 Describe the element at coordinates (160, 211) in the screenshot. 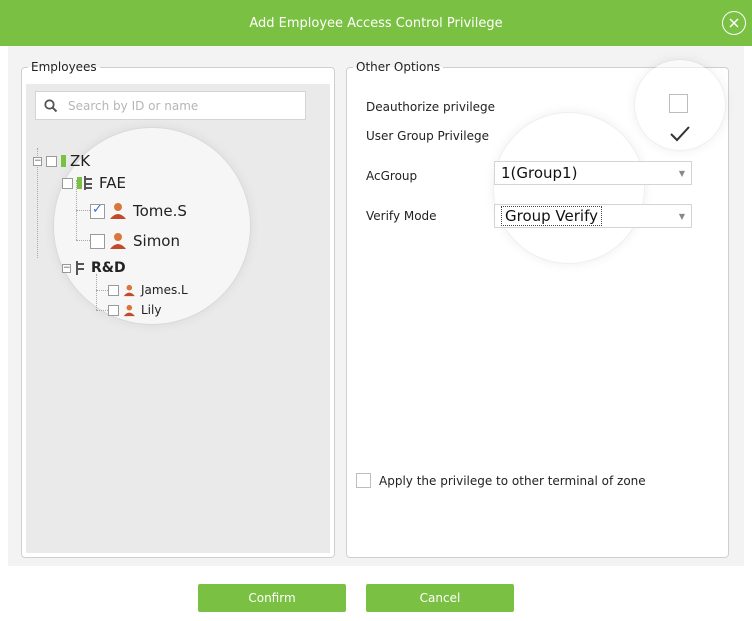

I see `tree-item-label: Tome.S` at that location.